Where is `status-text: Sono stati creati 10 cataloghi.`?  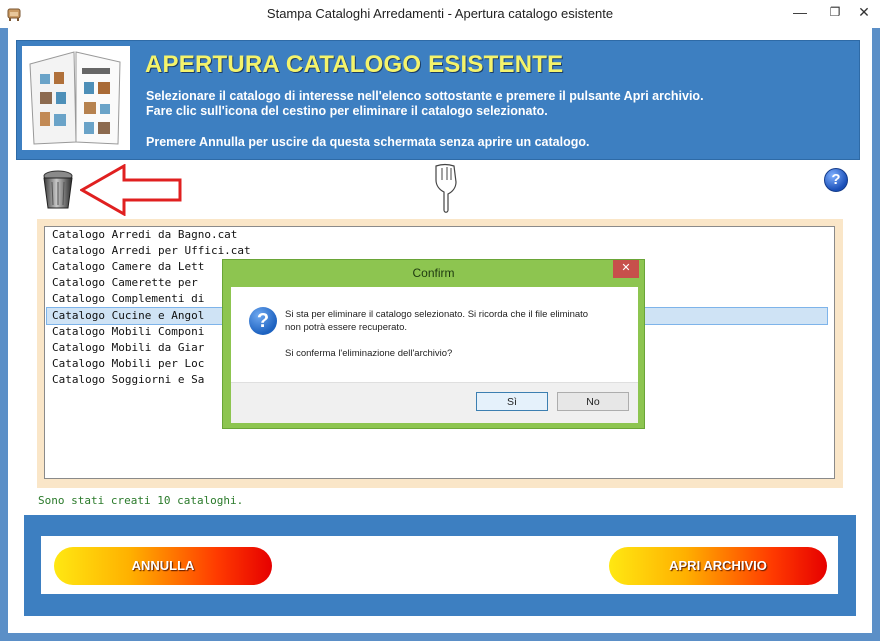
status-text: Sono stati creati 10 cataloghi. is located at coordinates (141, 500).